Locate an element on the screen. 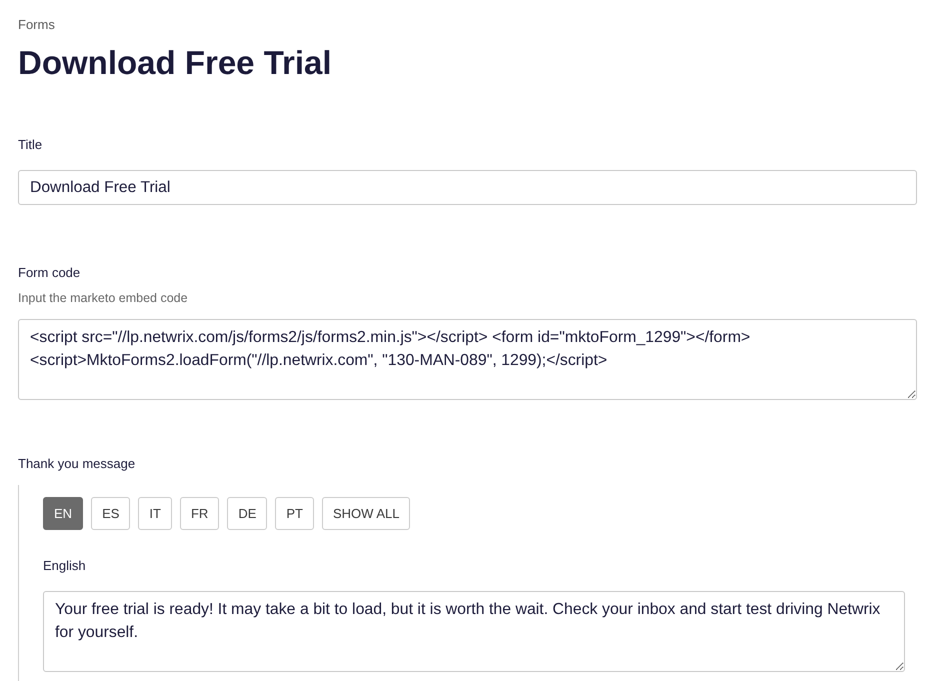 The image size is (930, 681). field-label: Title is located at coordinates (30, 145).